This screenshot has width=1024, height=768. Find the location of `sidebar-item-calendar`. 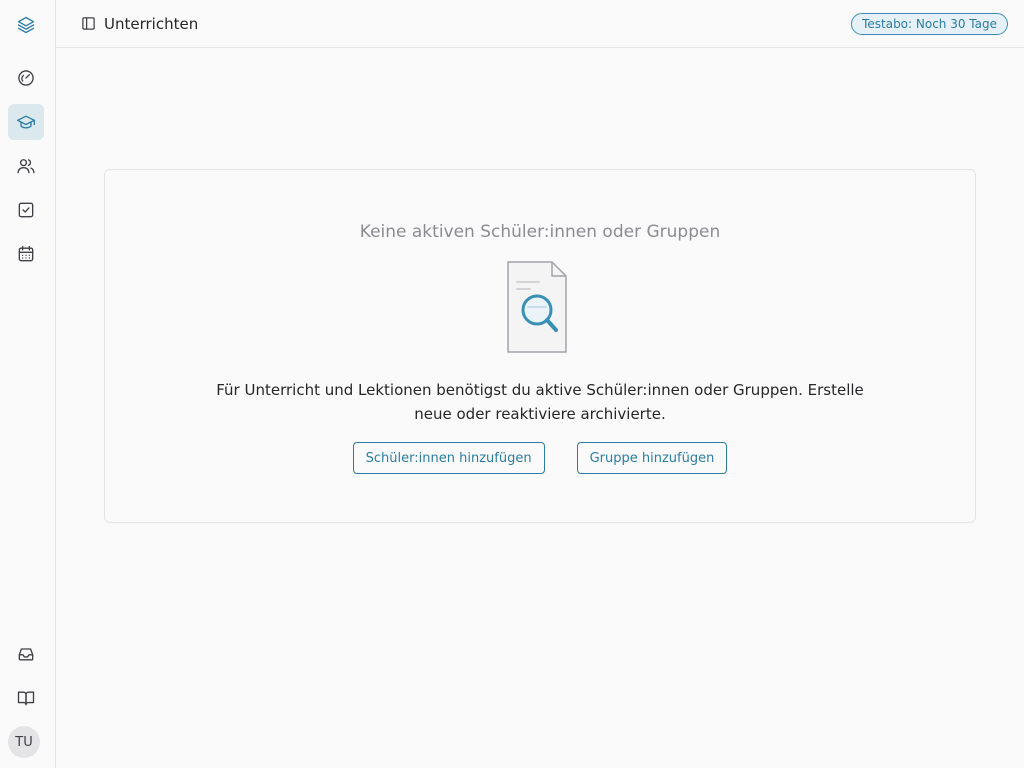

sidebar-item-calendar is located at coordinates (26, 254).